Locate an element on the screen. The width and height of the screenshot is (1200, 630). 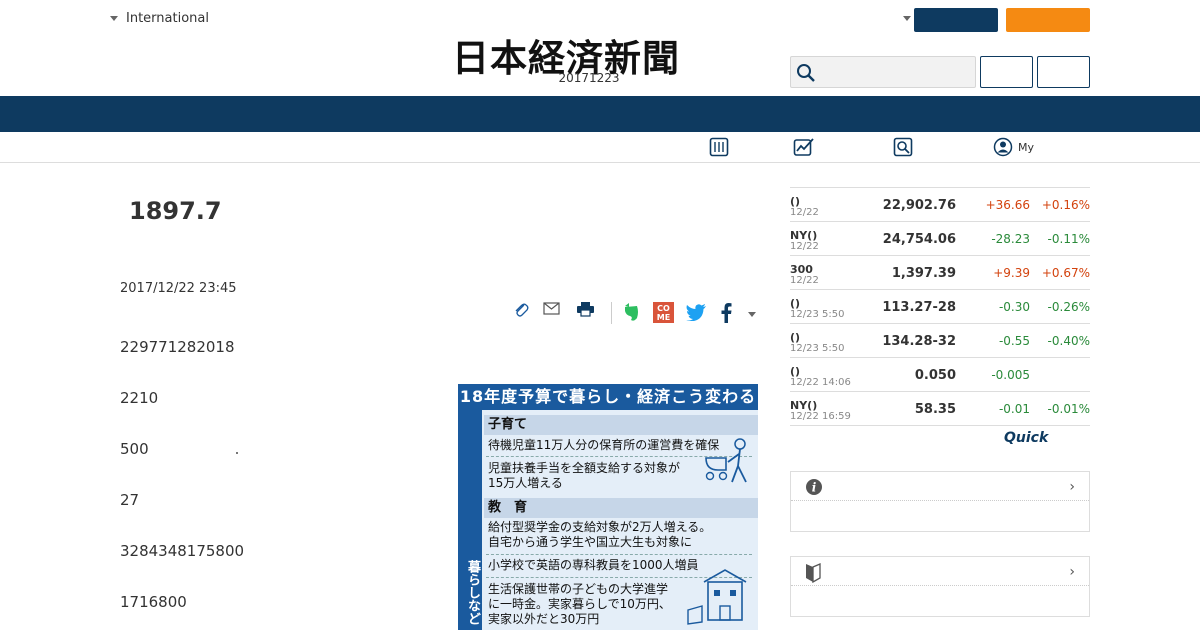
infographic-item: 待機児童11万人分の保育所の運営費を確保 is located at coordinates (604, 445).